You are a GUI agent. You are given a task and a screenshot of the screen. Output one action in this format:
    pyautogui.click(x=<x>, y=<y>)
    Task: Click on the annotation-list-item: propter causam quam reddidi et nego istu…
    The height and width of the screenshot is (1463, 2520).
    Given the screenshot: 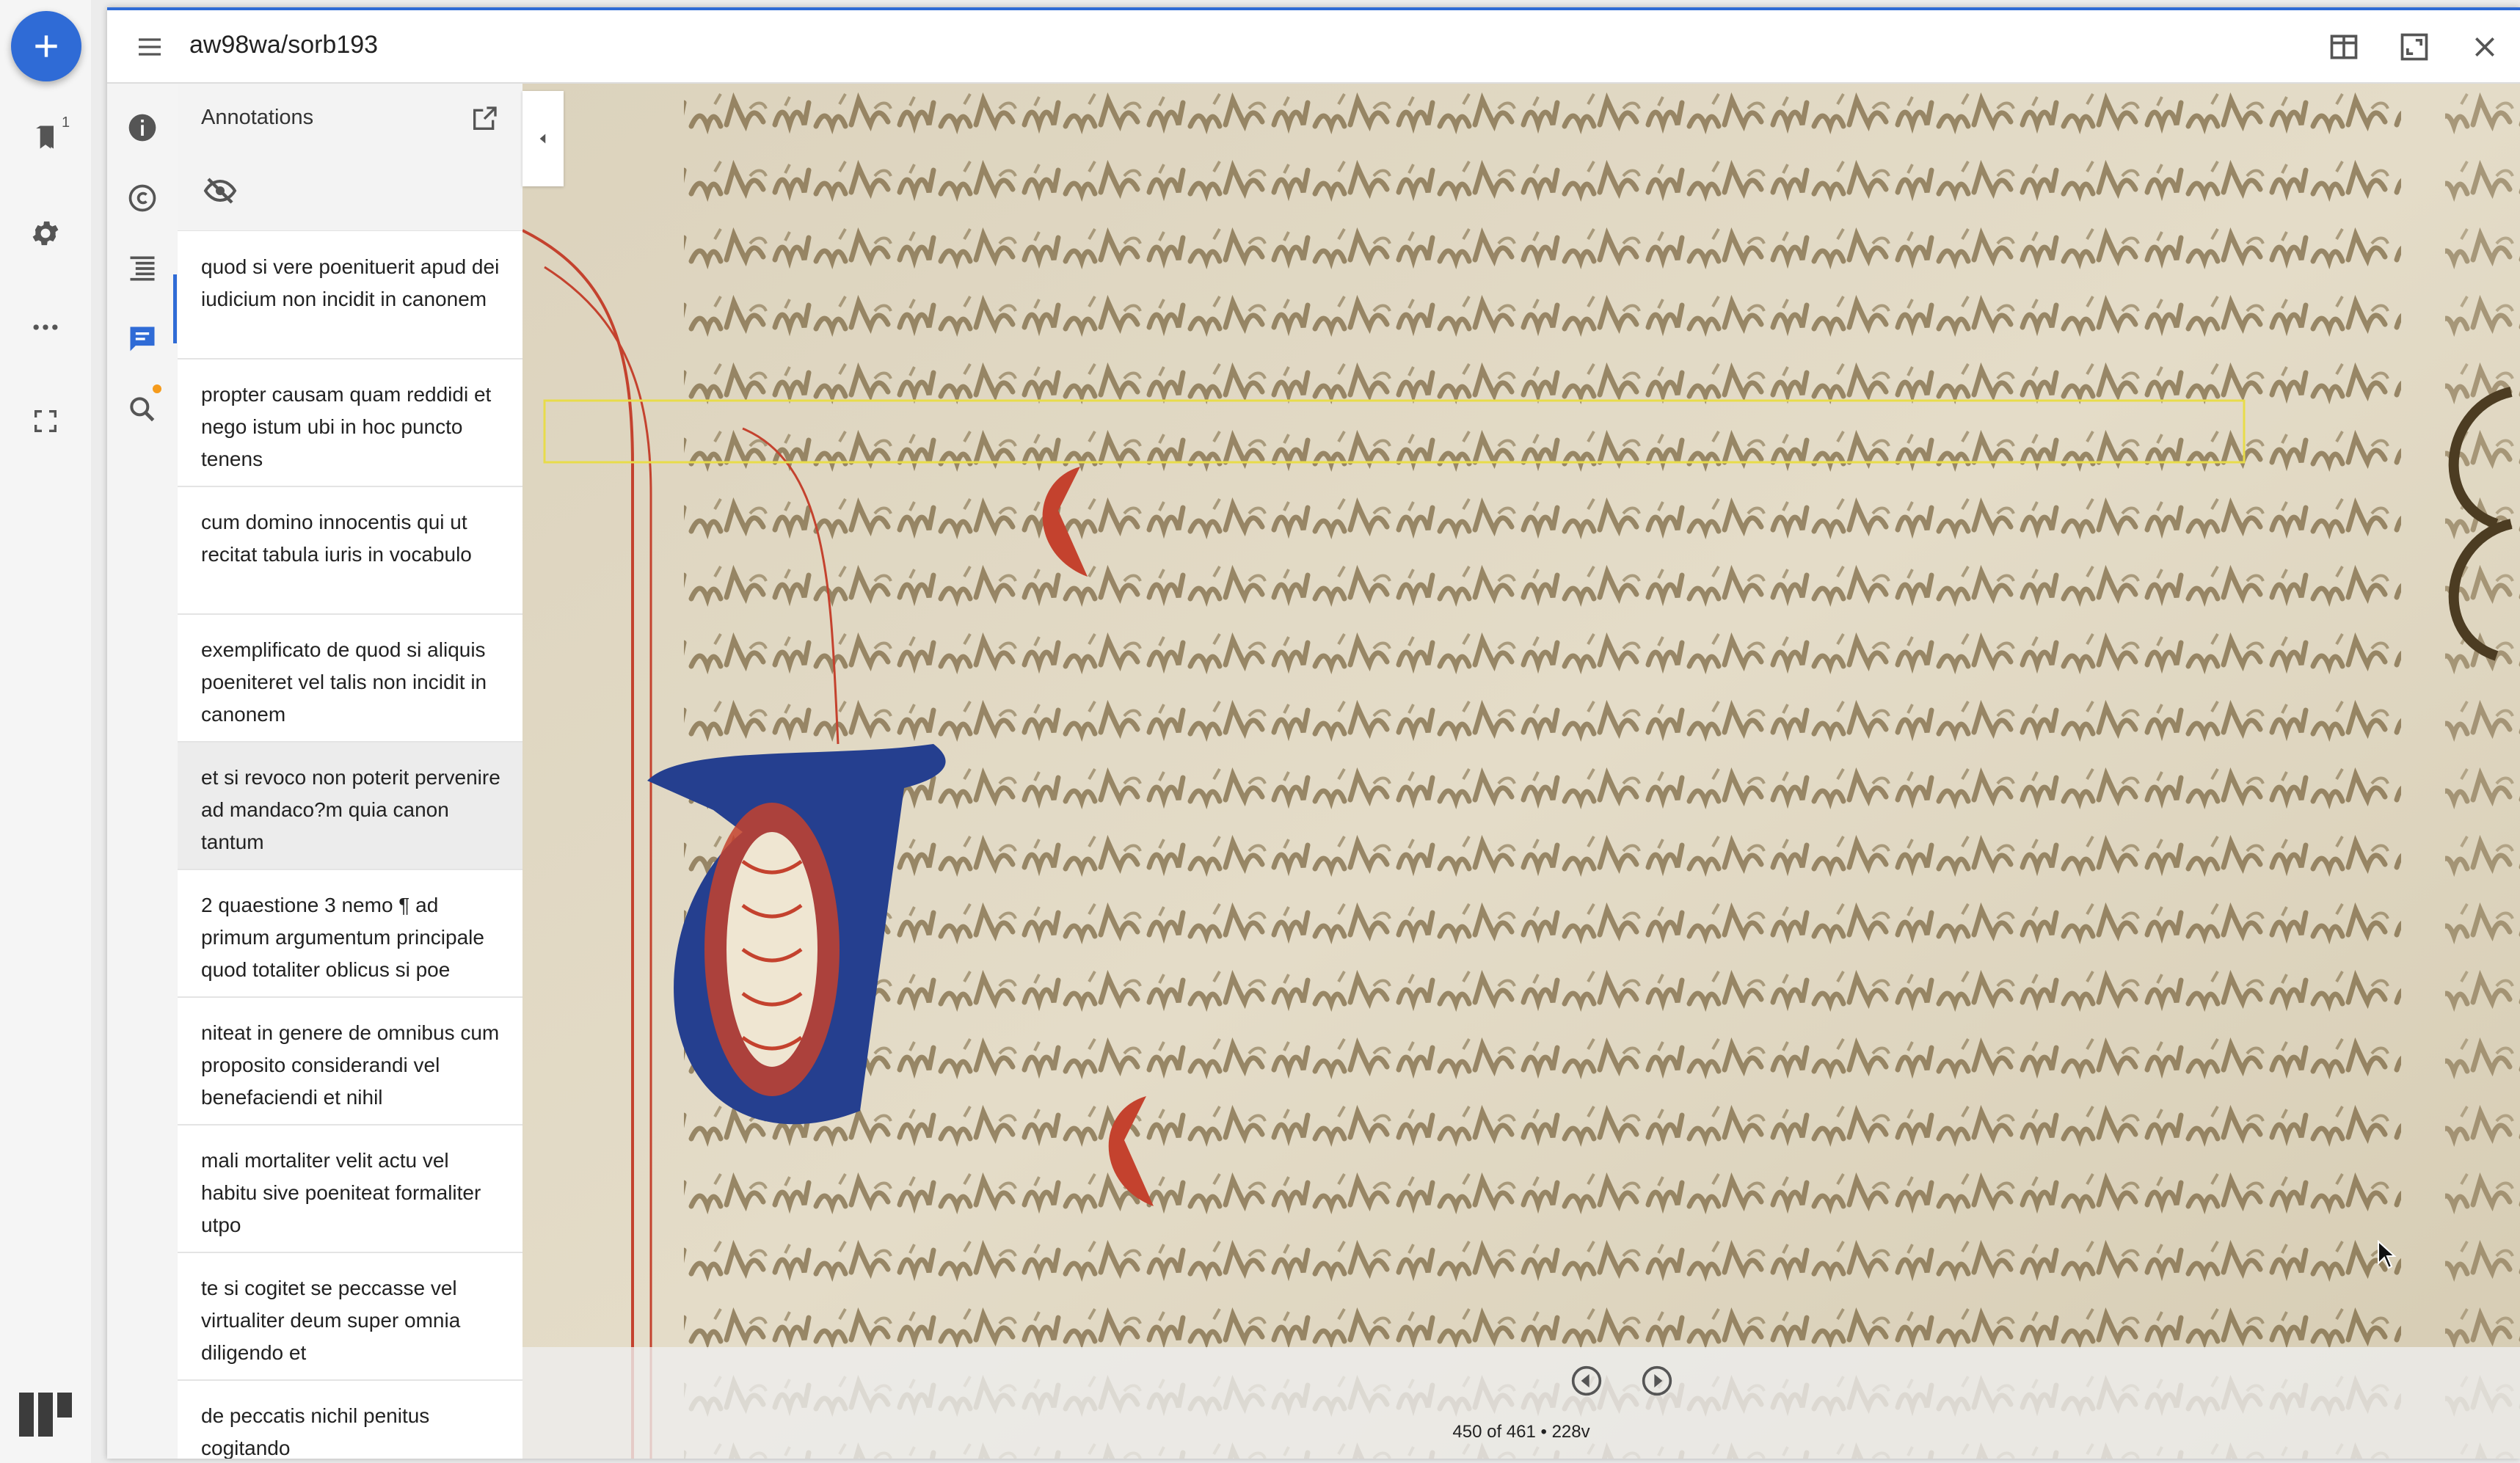 What is the action you would take?
    pyautogui.click(x=350, y=423)
    